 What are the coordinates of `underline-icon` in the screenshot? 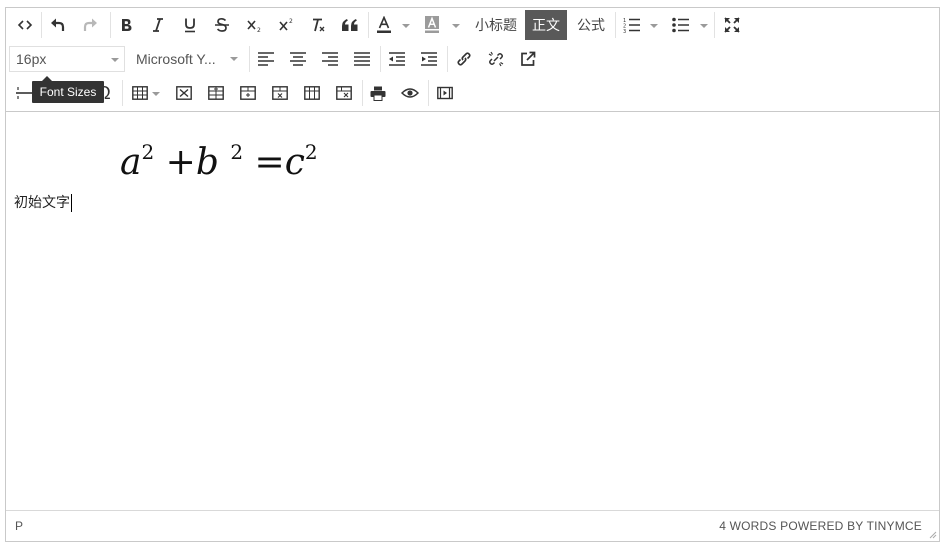 It's located at (190, 25).